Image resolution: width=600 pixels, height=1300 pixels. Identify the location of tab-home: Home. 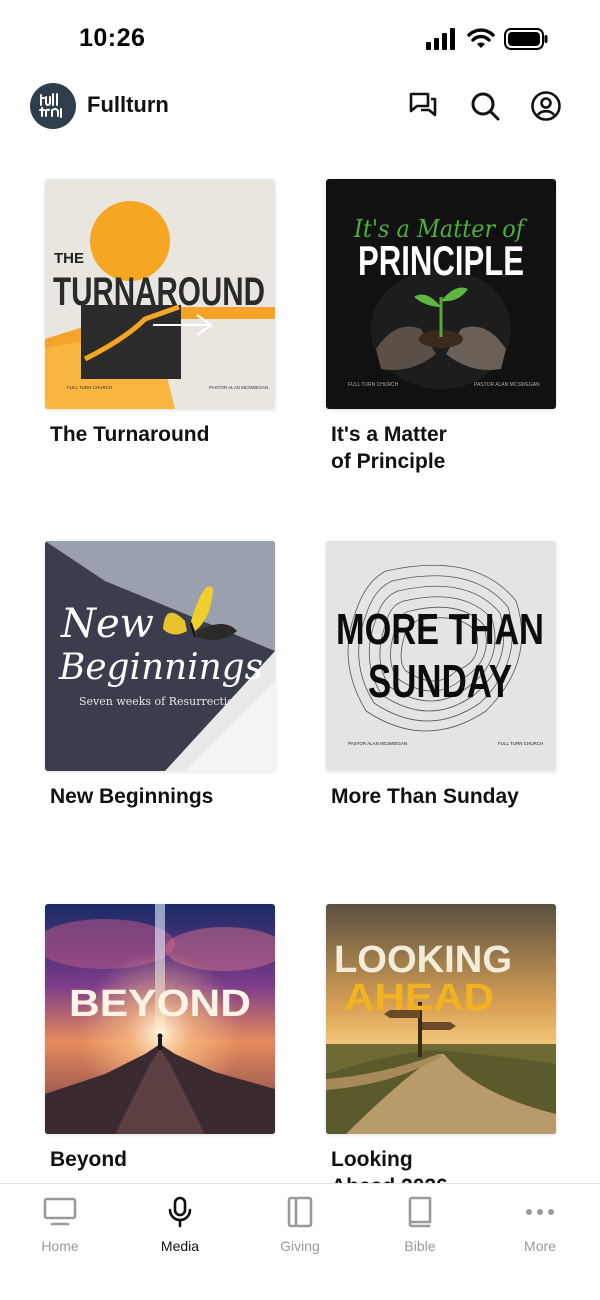
(60, 1229).